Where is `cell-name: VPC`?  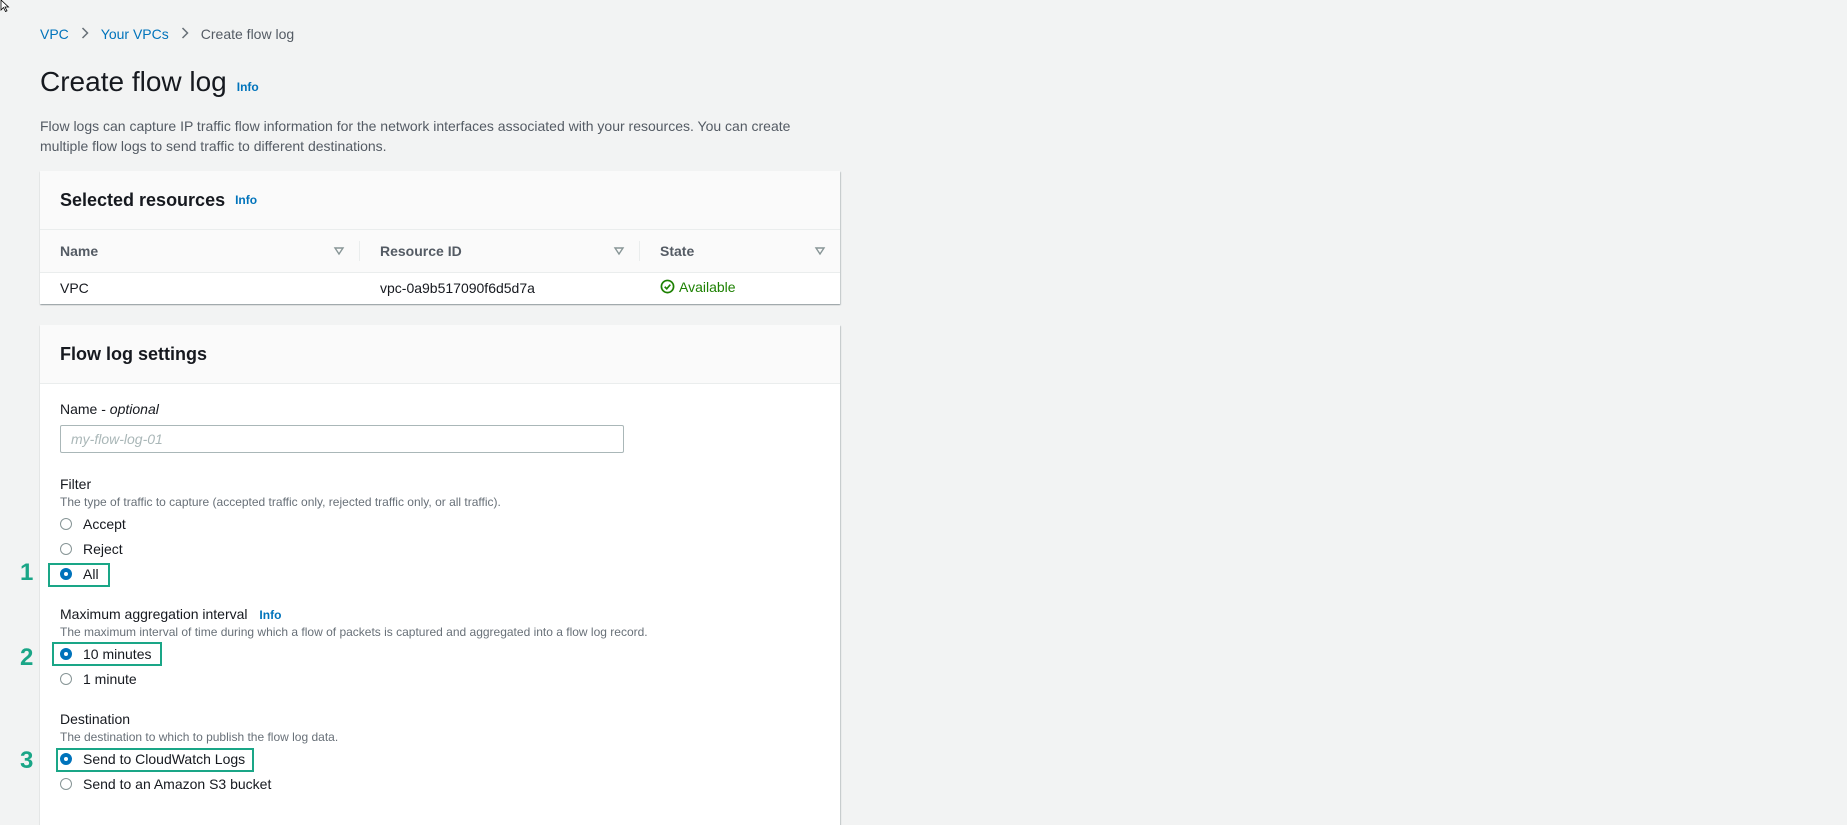 cell-name: VPC is located at coordinates (74, 288).